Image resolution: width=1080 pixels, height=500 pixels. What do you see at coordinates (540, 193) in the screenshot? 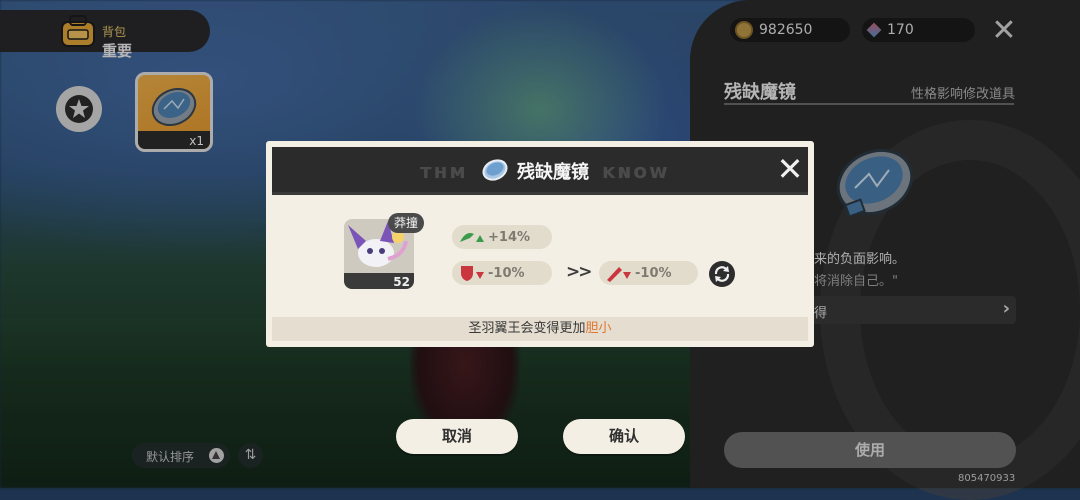
I see `dialog-header-rule` at bounding box center [540, 193].